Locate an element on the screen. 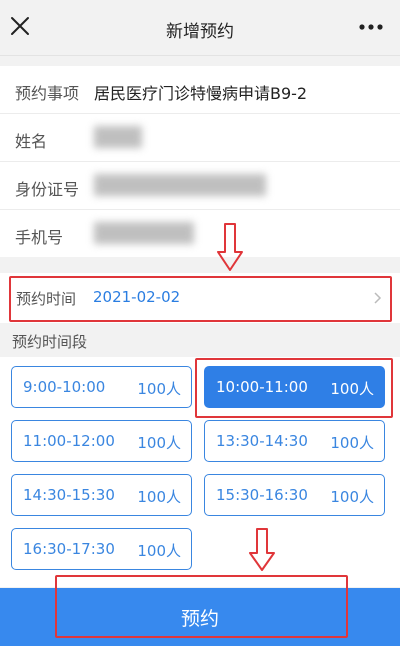 This screenshot has height=646, width=400. time-slot-button: 13:30-14:30 100人 is located at coordinates (294, 441).